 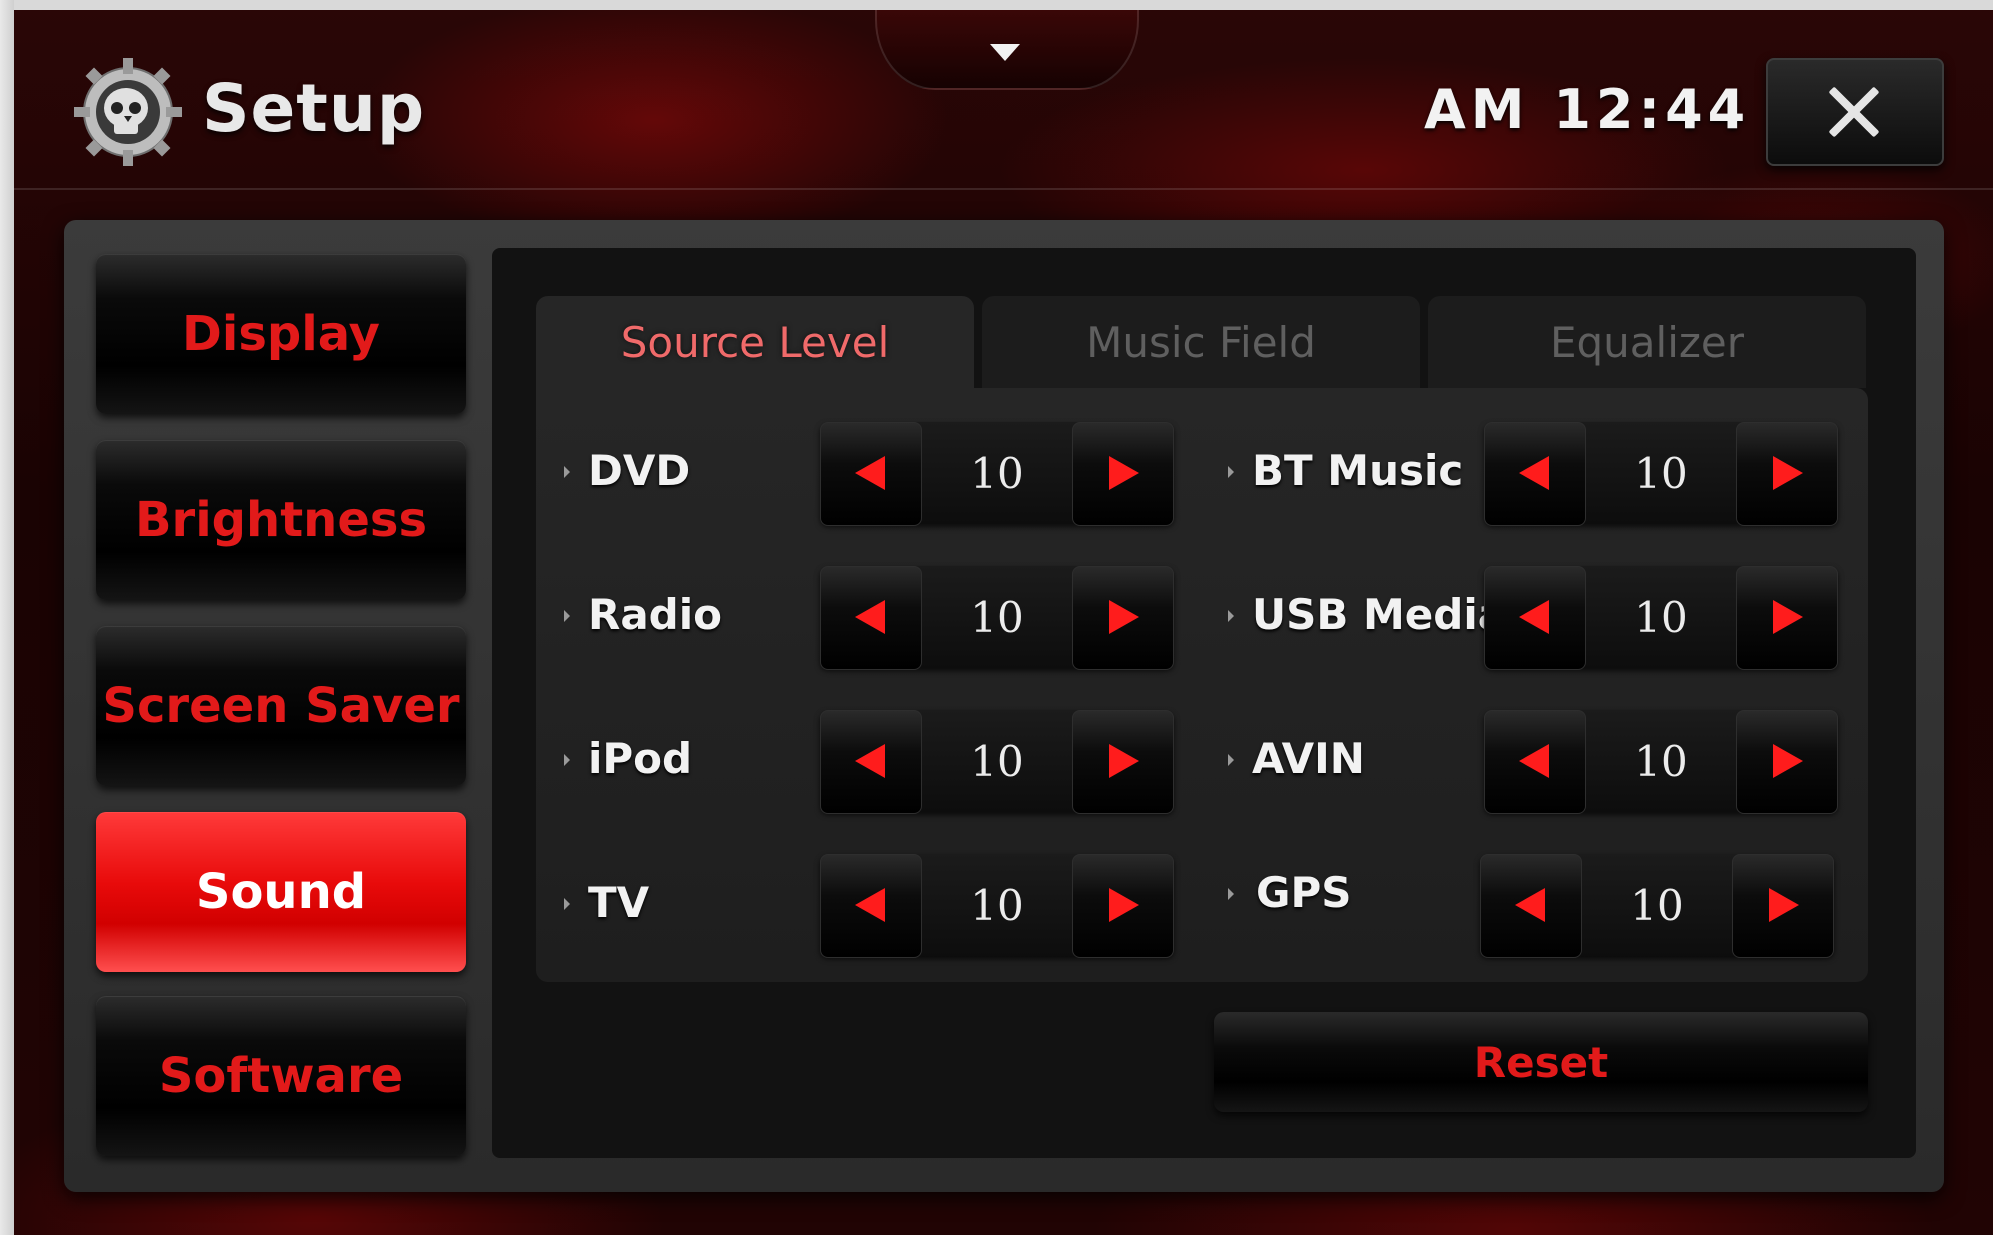 I want to click on reset-button: Reset, so click(x=1541, y=1062).